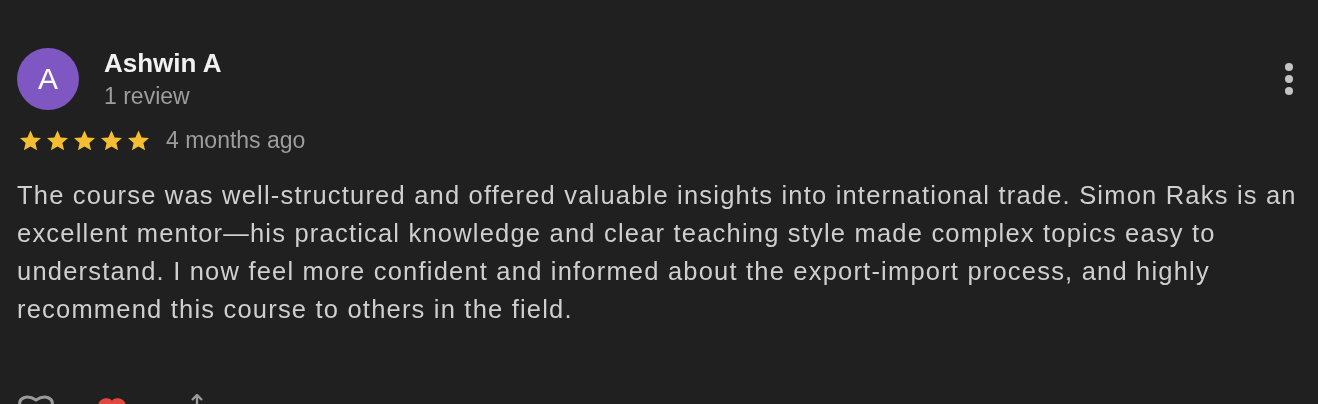 The height and width of the screenshot is (404, 1318). What do you see at coordinates (36, 399) in the screenshot?
I see `like-icon` at bounding box center [36, 399].